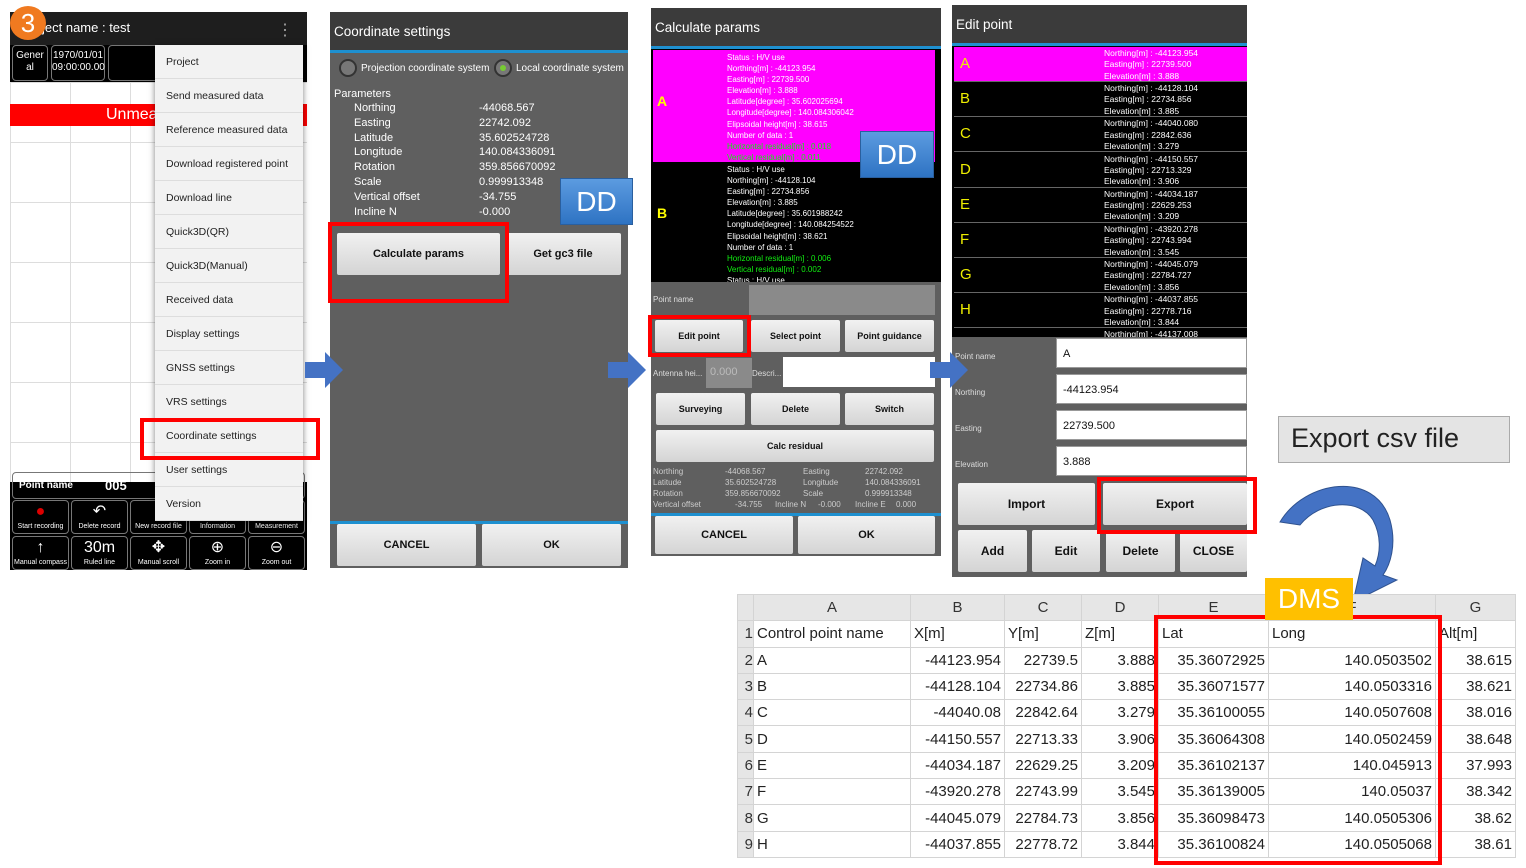 This screenshot has width=1526, height=868. What do you see at coordinates (1475, 792) in the screenshot?
I see `cell: 38.342` at bounding box center [1475, 792].